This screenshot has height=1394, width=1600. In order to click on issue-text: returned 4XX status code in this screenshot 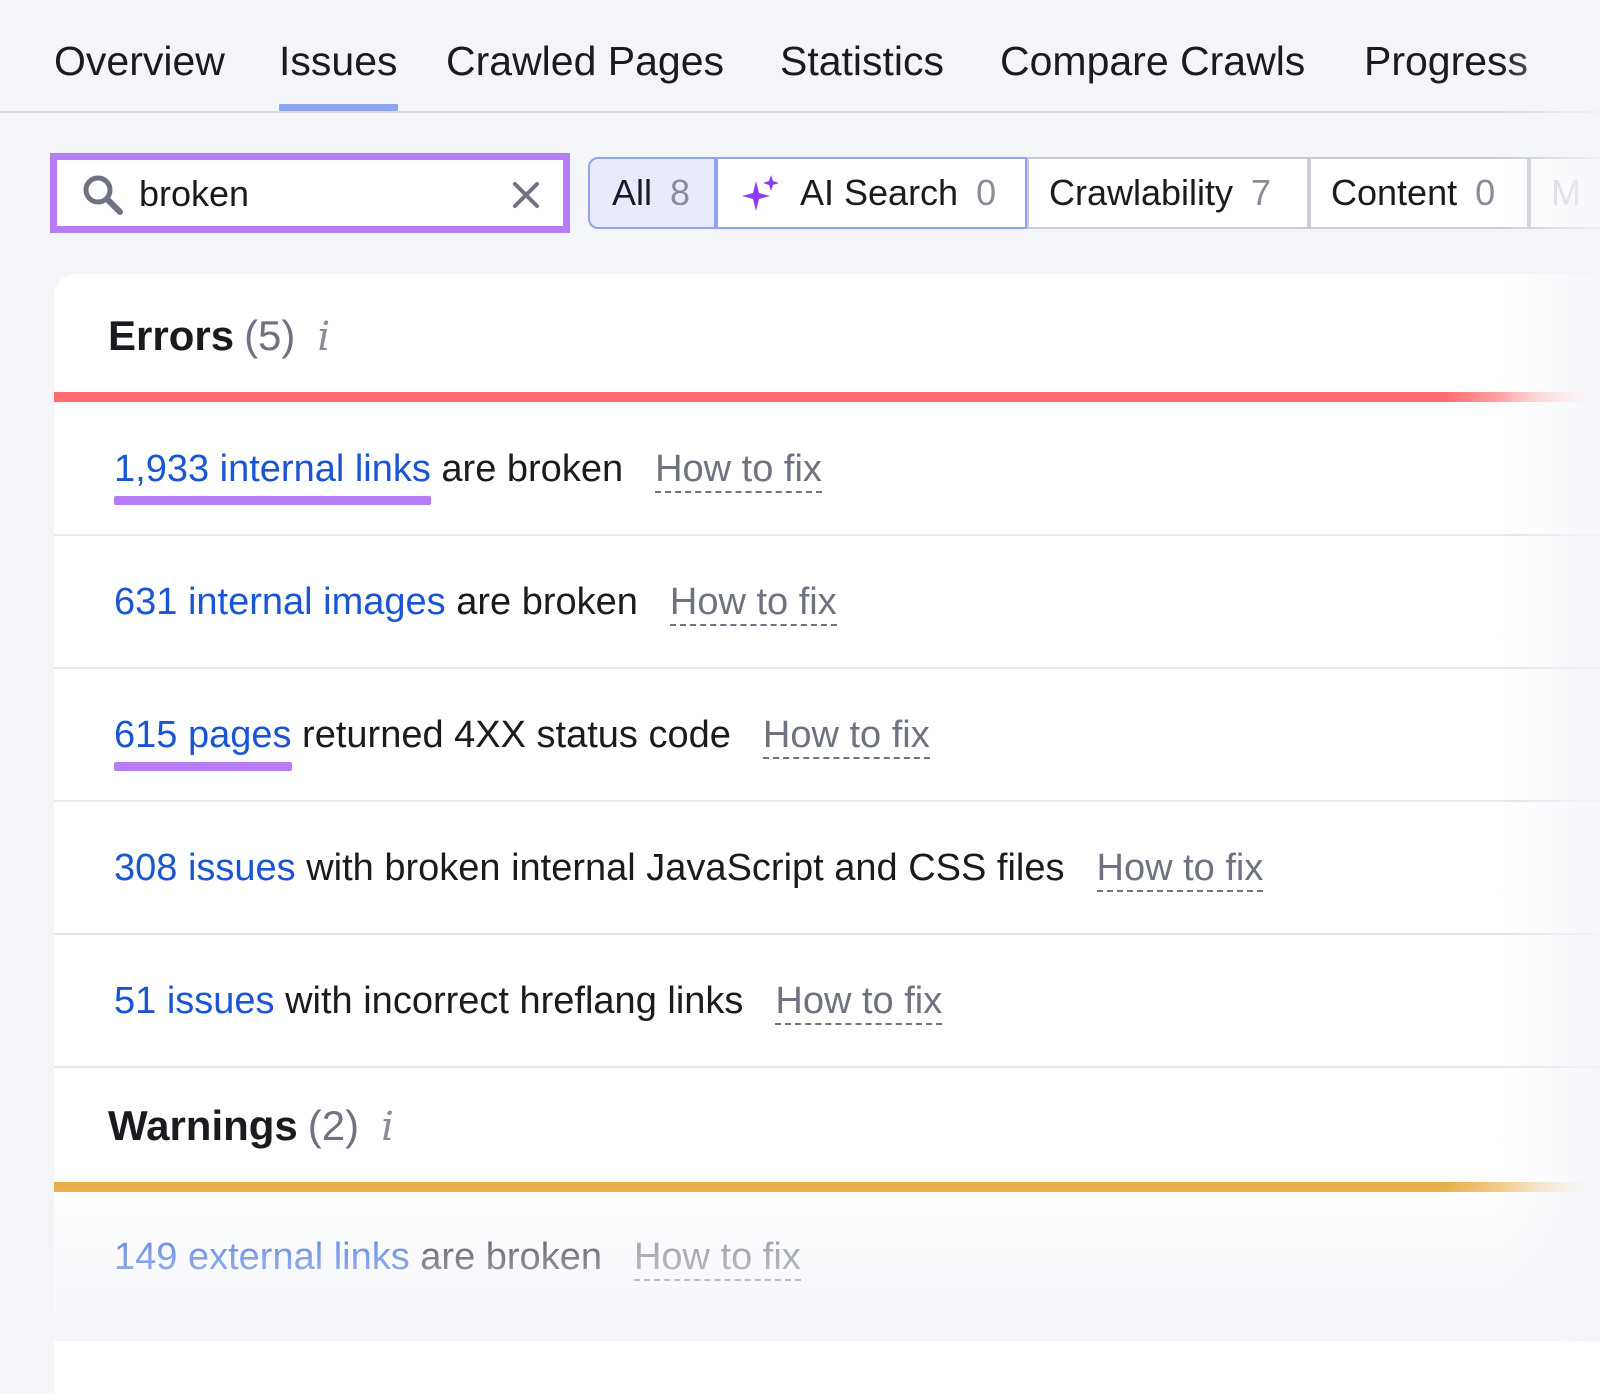, I will do `click(511, 735)`.